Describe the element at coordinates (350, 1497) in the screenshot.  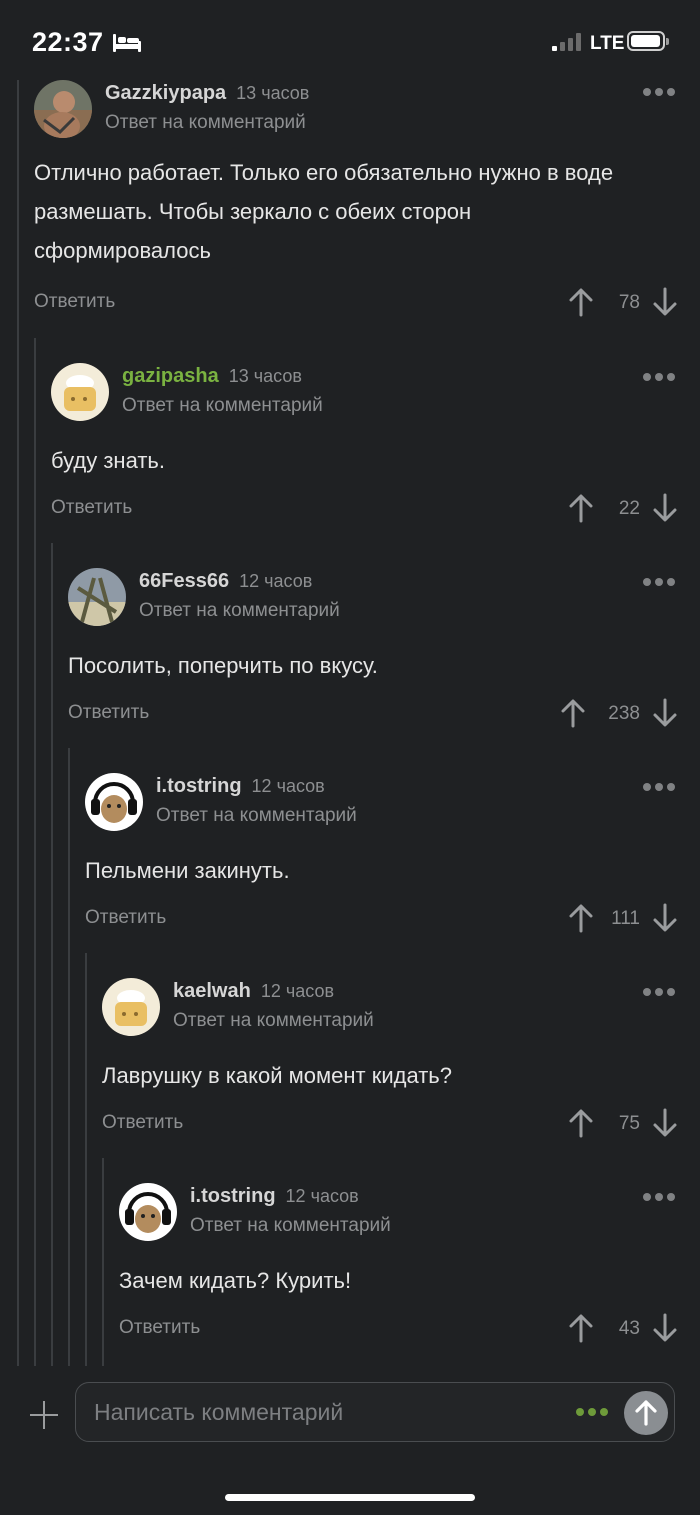
I see `home-indicator` at that location.